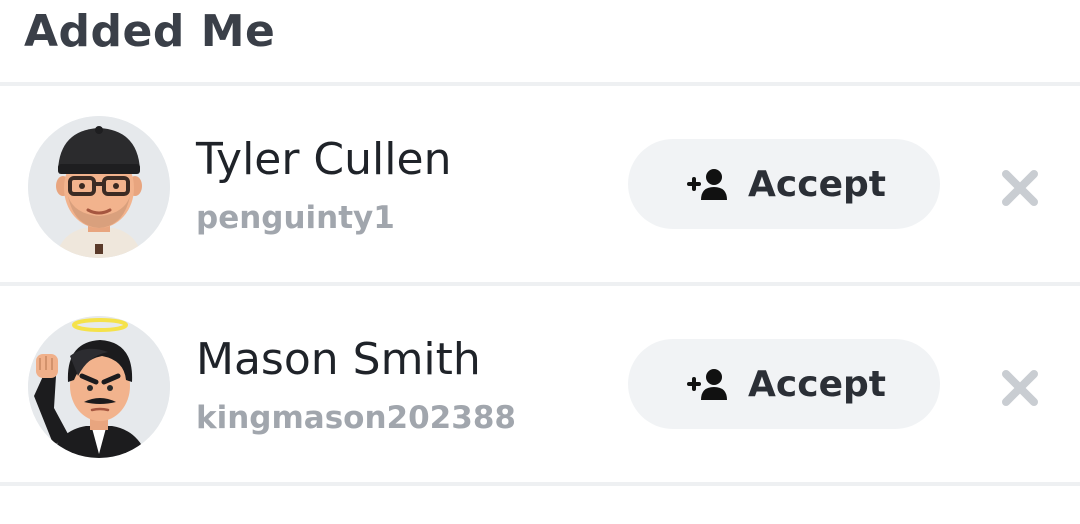  Describe the element at coordinates (324, 159) in the screenshot. I see `display-name: Tyler Cullen` at that location.